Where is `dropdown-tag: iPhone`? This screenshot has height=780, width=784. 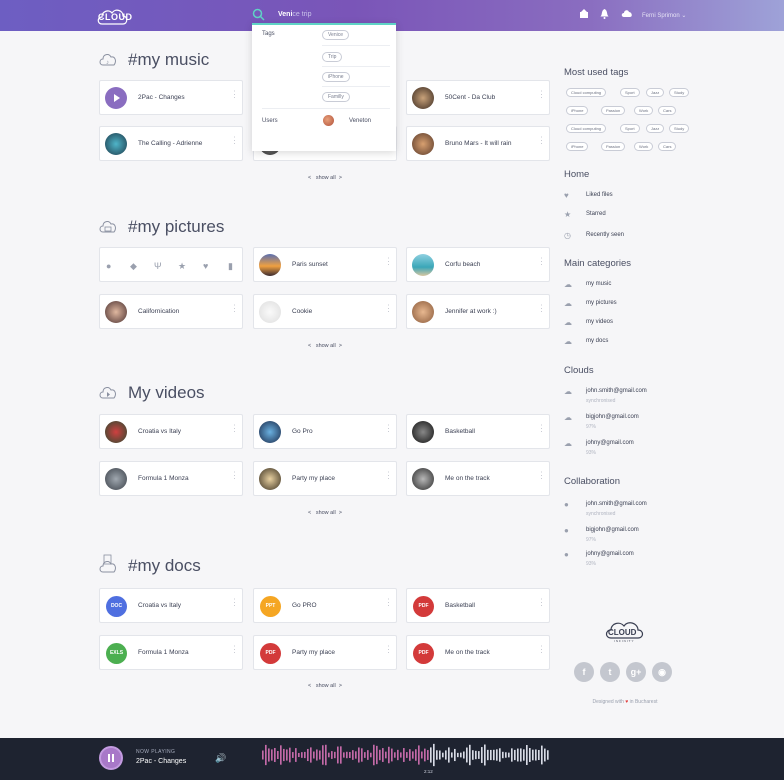 dropdown-tag: iPhone is located at coordinates (336, 77).